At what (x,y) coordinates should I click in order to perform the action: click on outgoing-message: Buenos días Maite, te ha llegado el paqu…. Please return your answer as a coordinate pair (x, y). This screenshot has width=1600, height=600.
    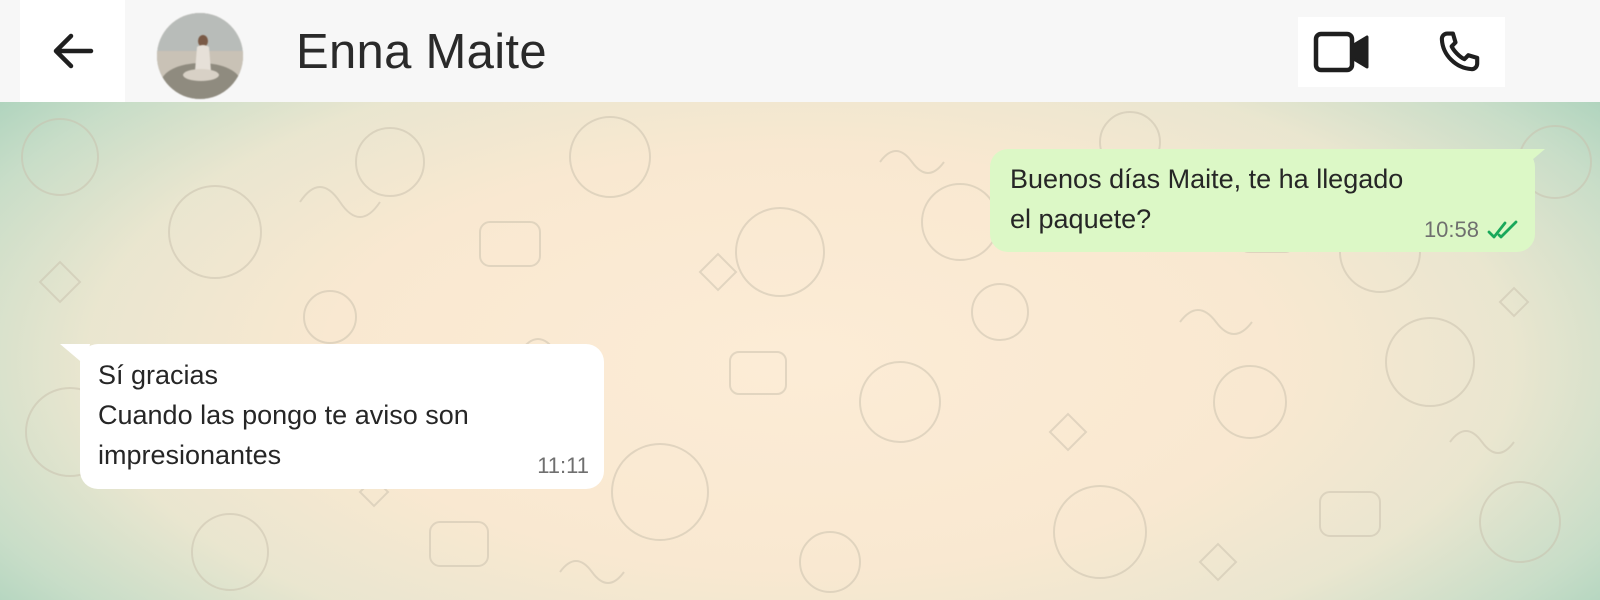
    Looking at the image, I should click on (1262, 200).